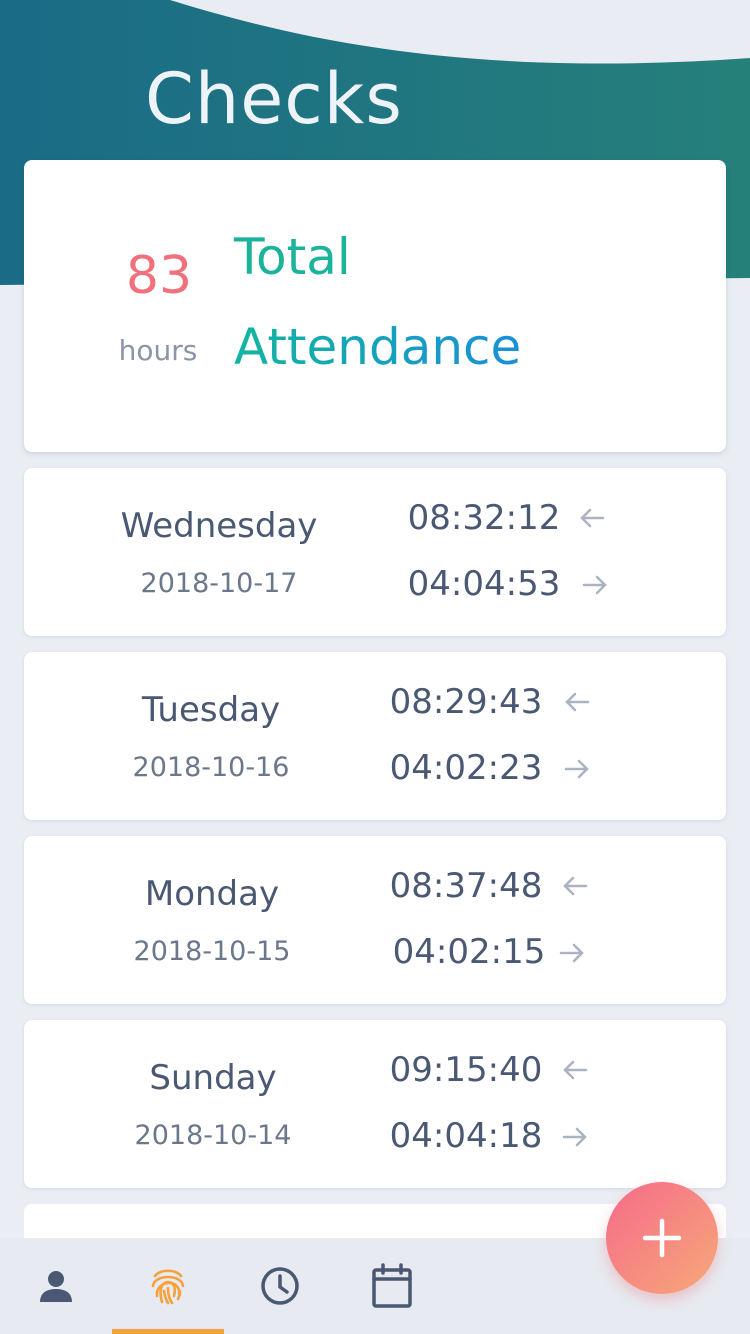 The width and height of the screenshot is (750, 1334). What do you see at coordinates (375, 736) in the screenshot?
I see `check-card: Tuesday 2018-10-16 08:29:43 04:02:23` at bounding box center [375, 736].